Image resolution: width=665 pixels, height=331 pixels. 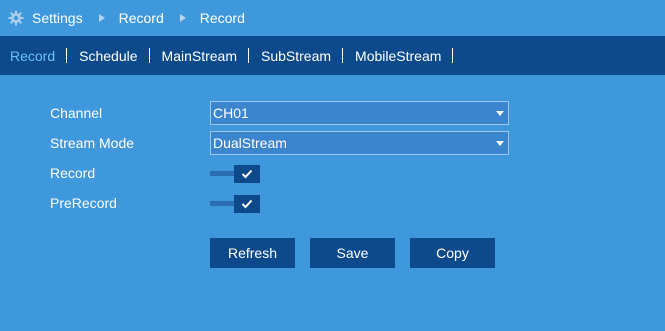 I want to click on channel-select: CH01, so click(x=359, y=113).